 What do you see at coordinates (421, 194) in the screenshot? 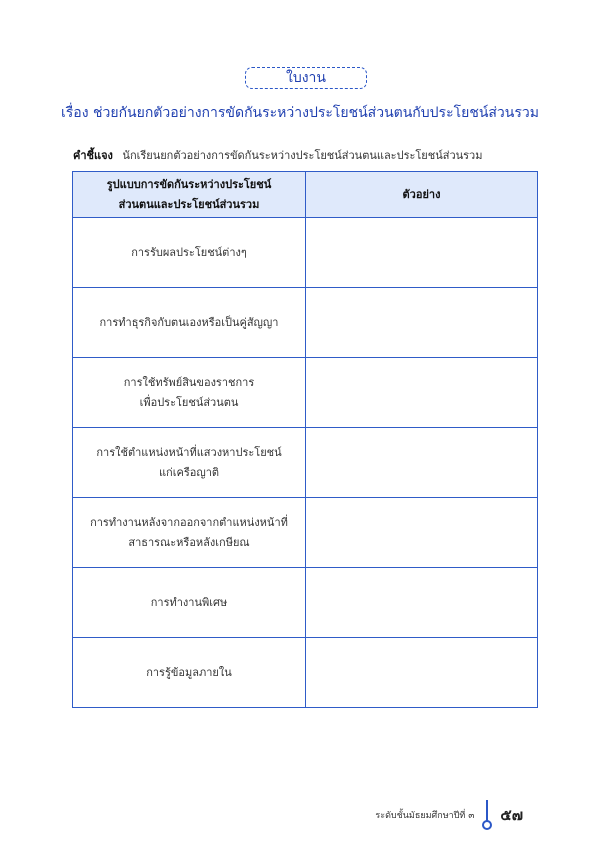
I see `header-example: ตัวอย่าง` at bounding box center [421, 194].